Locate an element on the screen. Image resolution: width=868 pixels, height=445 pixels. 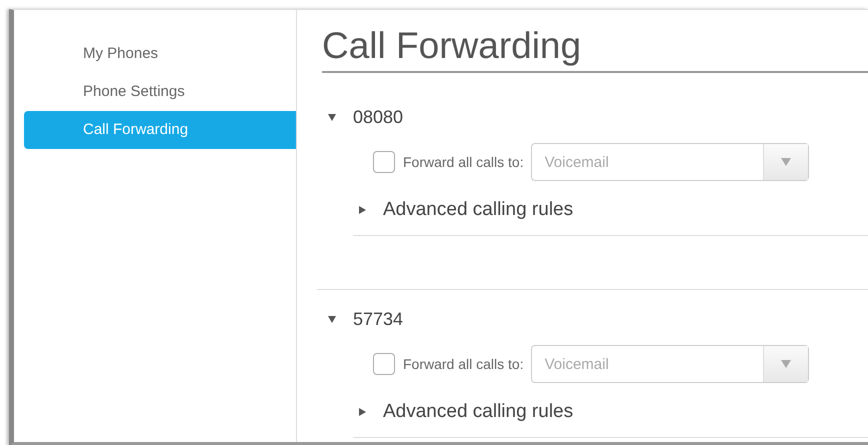
sidebar-item: My Phones is located at coordinates (160, 54).